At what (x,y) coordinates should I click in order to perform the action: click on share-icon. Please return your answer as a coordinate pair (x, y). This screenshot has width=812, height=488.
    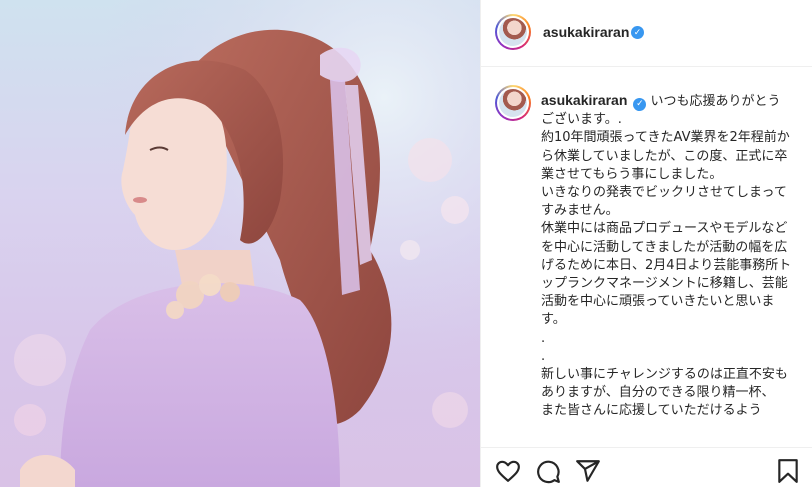
    Looking at the image, I should click on (588, 471).